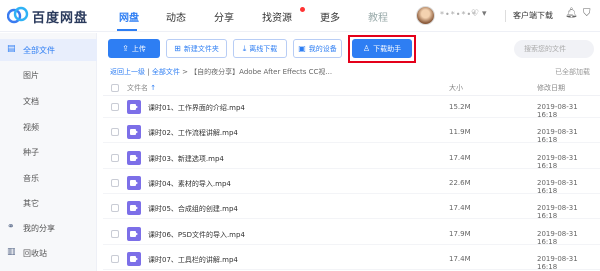 This screenshot has height=271, width=600. I want to click on trash-icon: ▥, so click(11, 252).